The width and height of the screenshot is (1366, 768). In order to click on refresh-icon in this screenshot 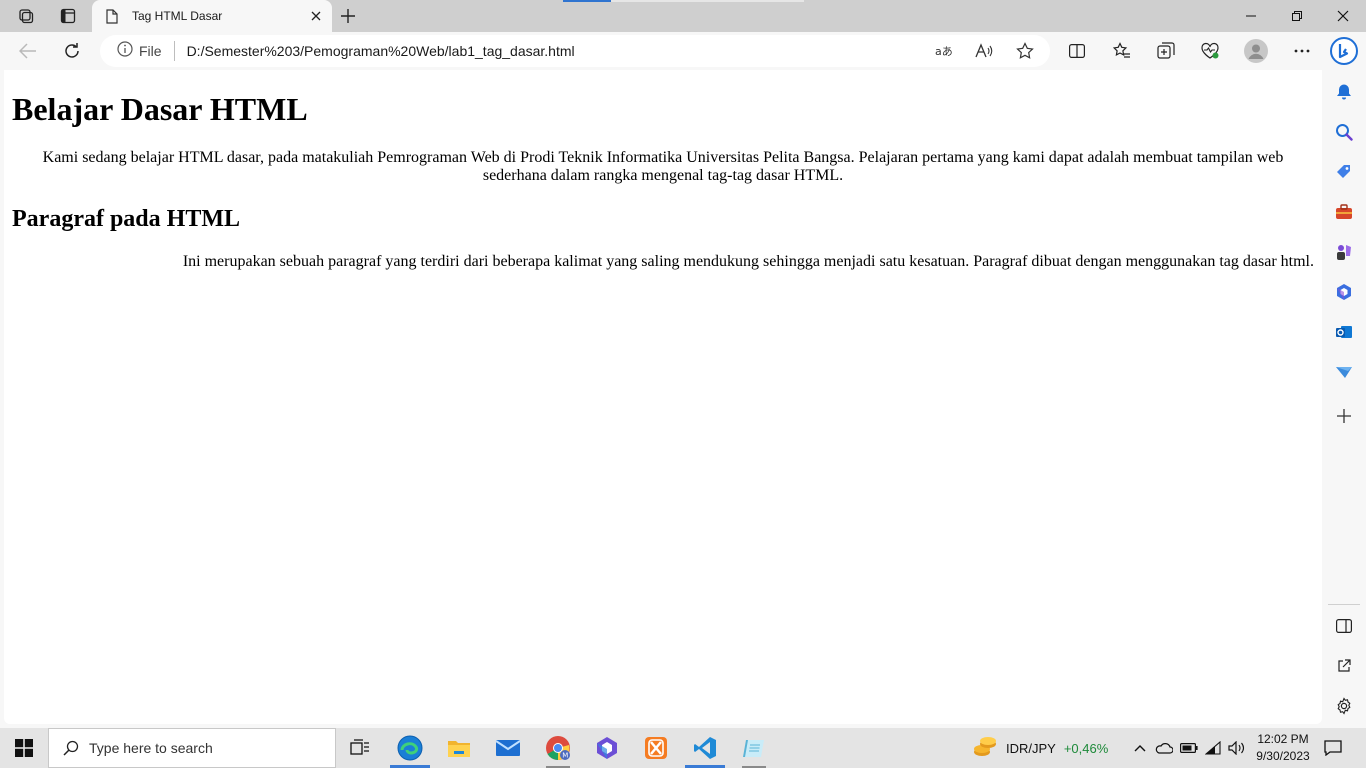, I will do `click(72, 51)`.